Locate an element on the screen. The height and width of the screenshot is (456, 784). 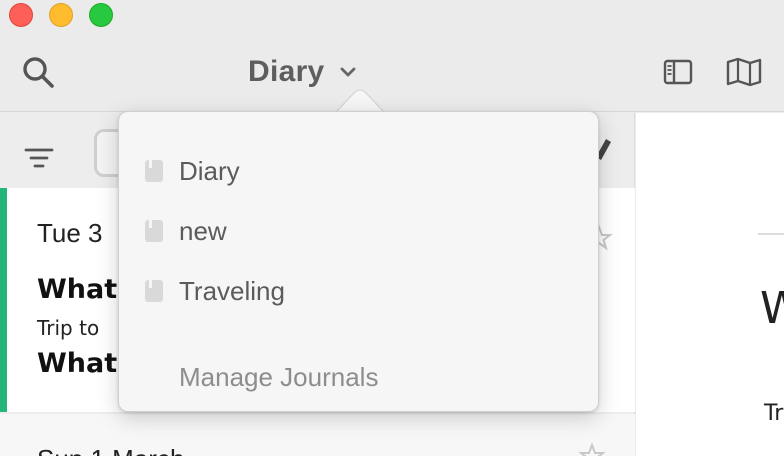
list-item: Sun 1 March is located at coordinates (317, 435).